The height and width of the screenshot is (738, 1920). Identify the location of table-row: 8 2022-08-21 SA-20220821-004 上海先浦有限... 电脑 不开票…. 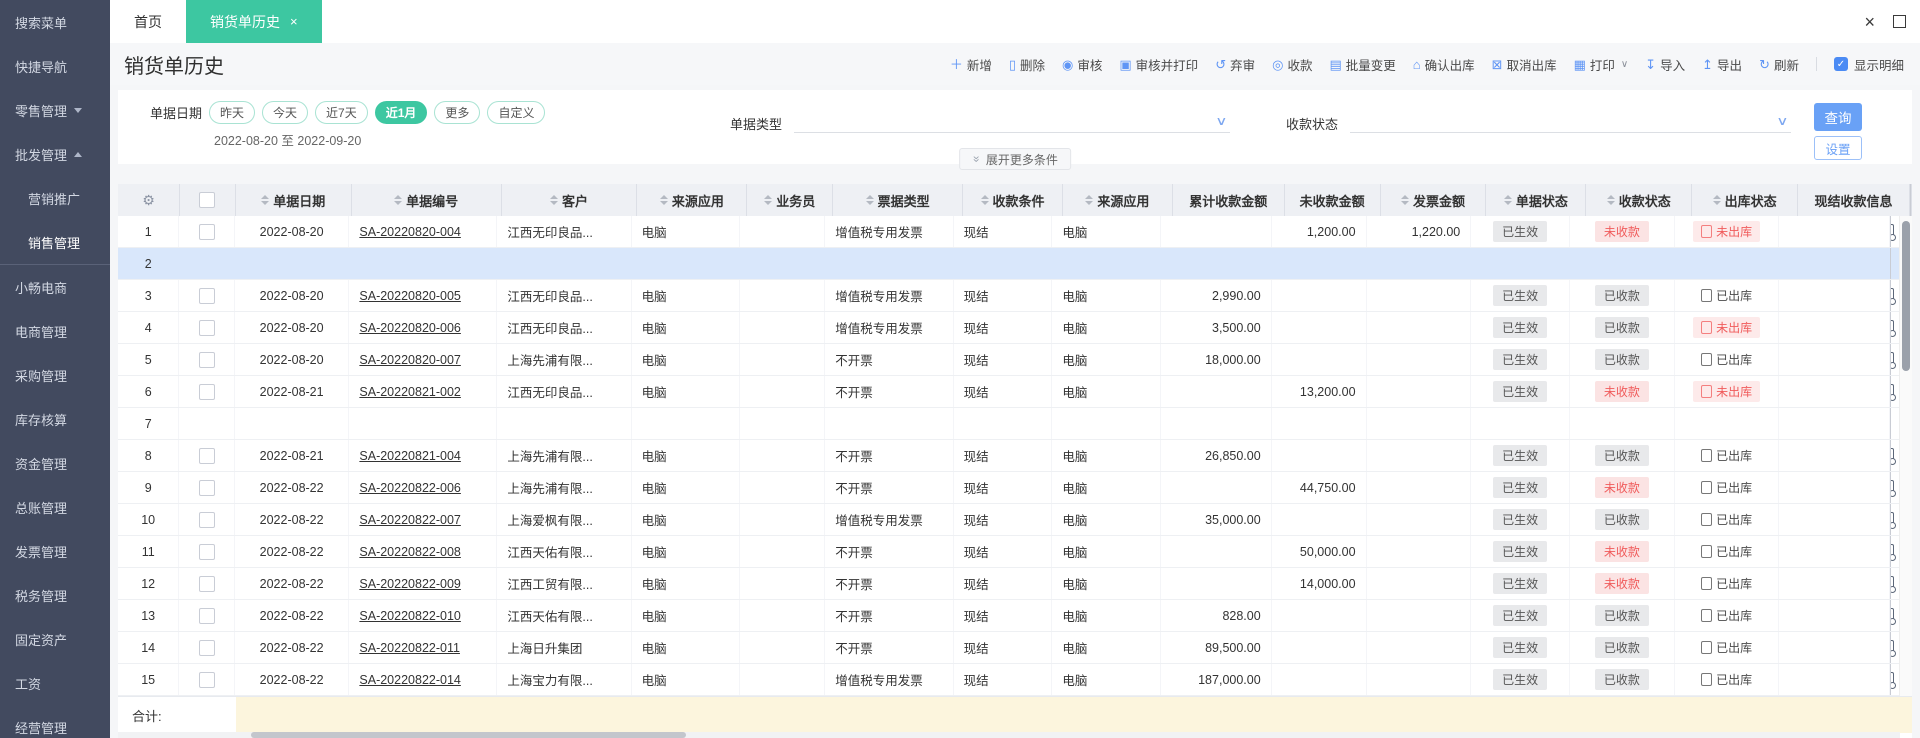
(1015, 456).